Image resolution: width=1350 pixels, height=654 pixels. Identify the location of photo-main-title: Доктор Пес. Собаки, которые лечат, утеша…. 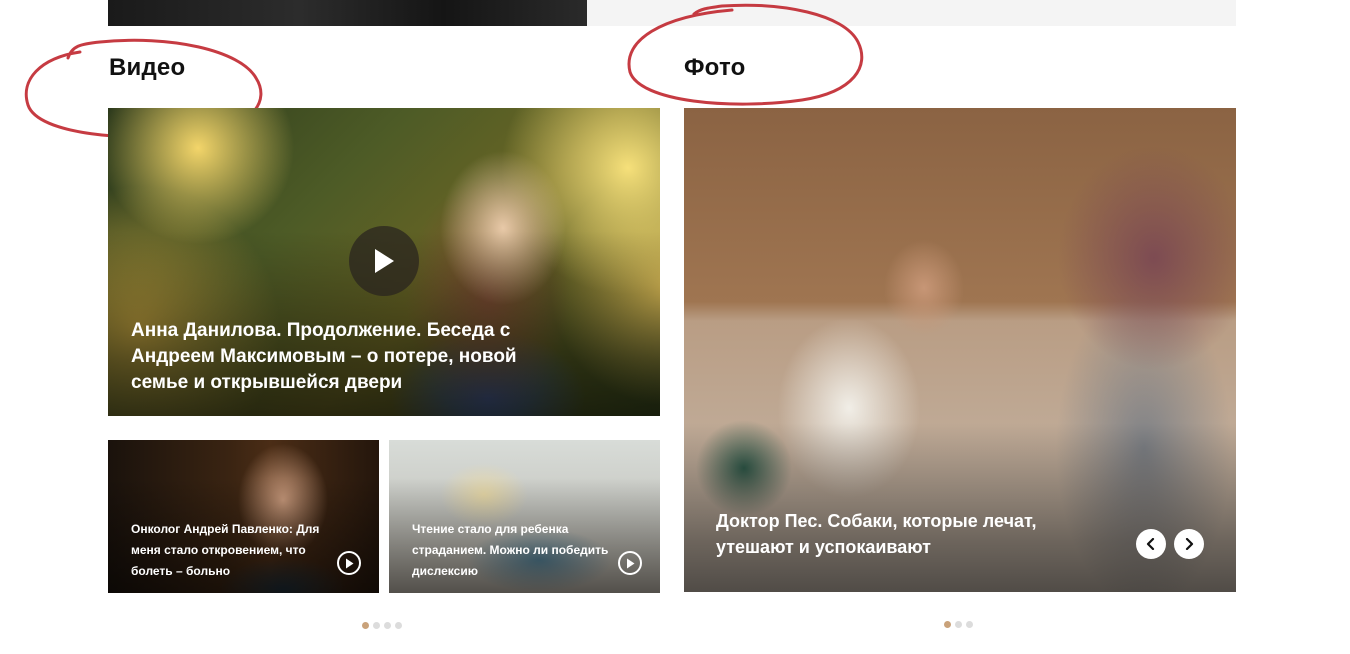
(911, 534).